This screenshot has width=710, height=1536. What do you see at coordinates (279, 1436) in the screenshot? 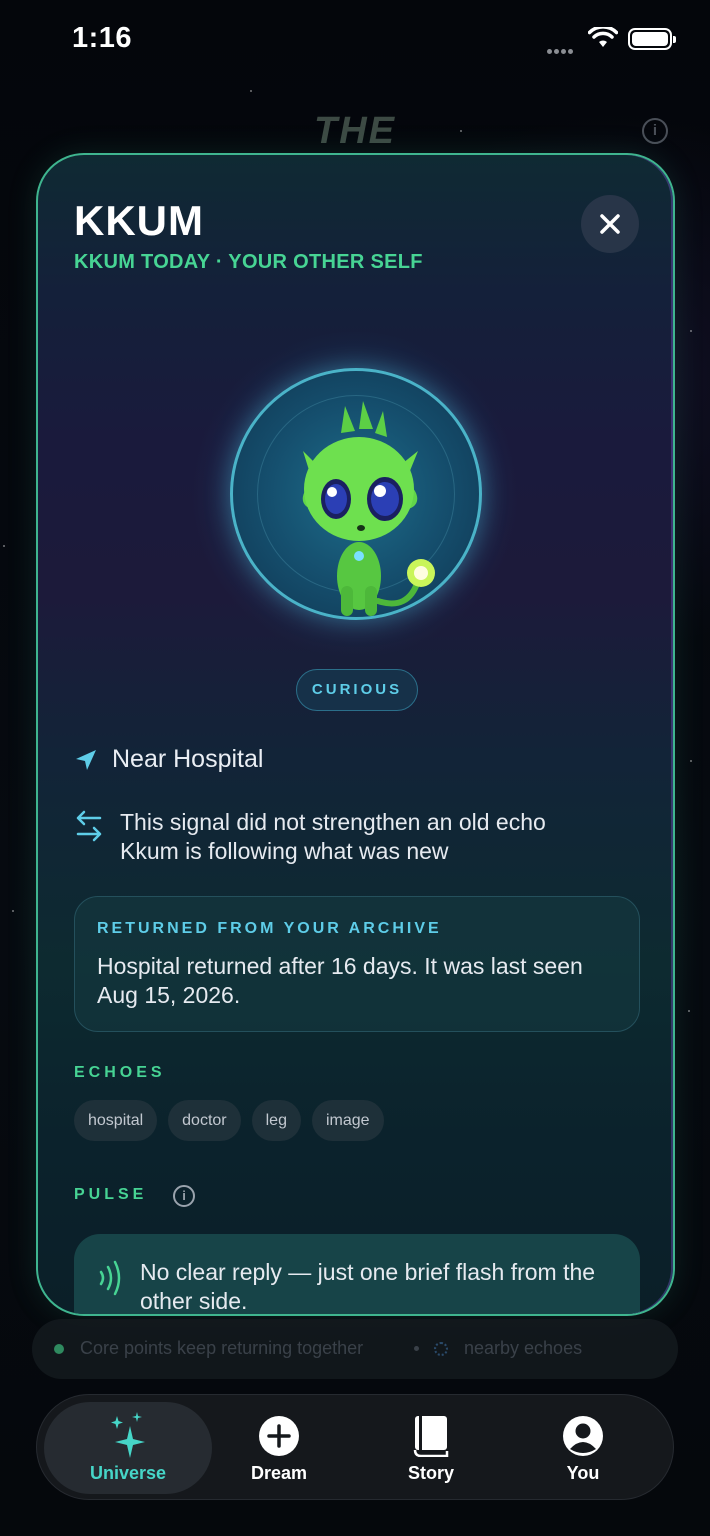
I see `plus-circle-icon` at bounding box center [279, 1436].